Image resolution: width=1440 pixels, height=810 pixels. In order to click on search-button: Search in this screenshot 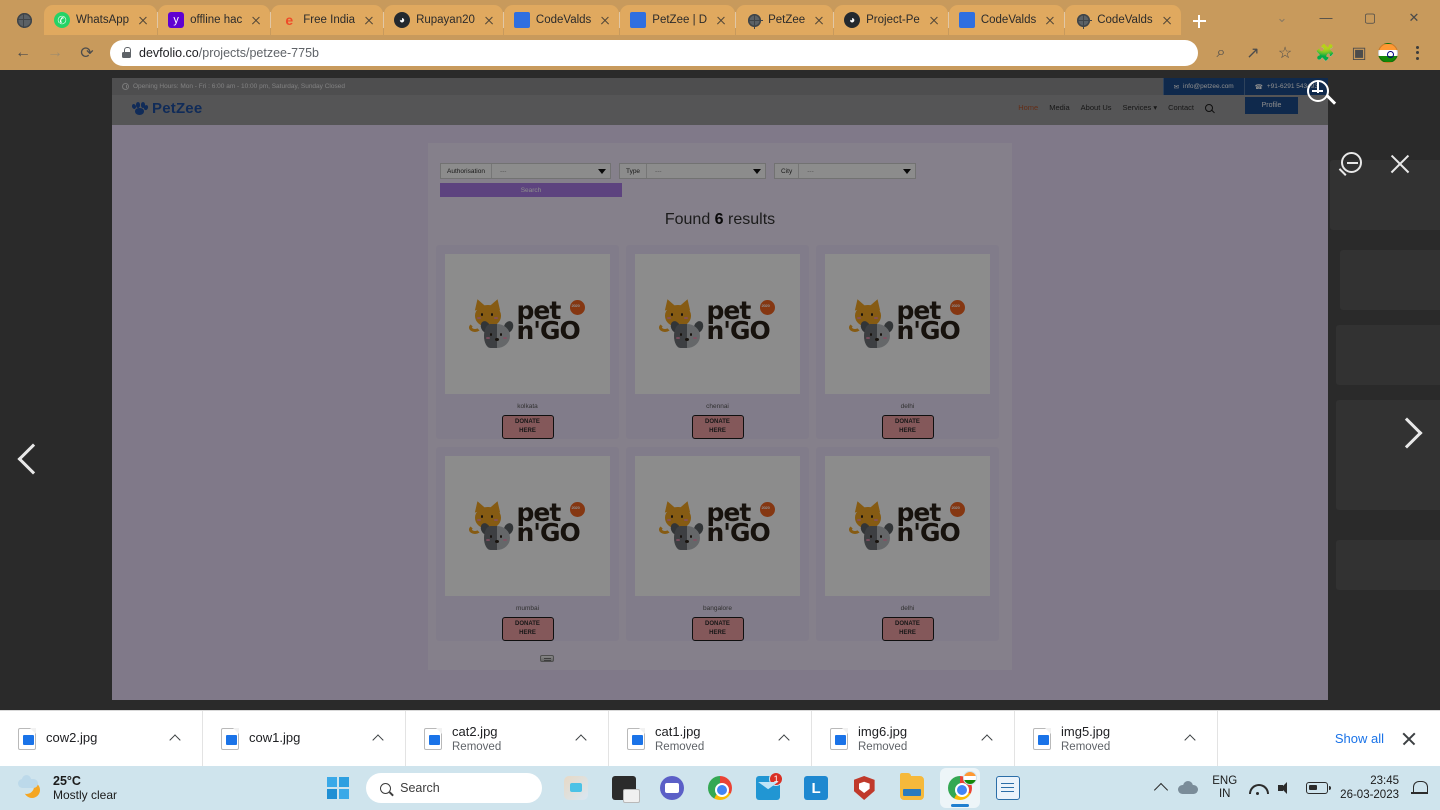, I will do `click(531, 190)`.